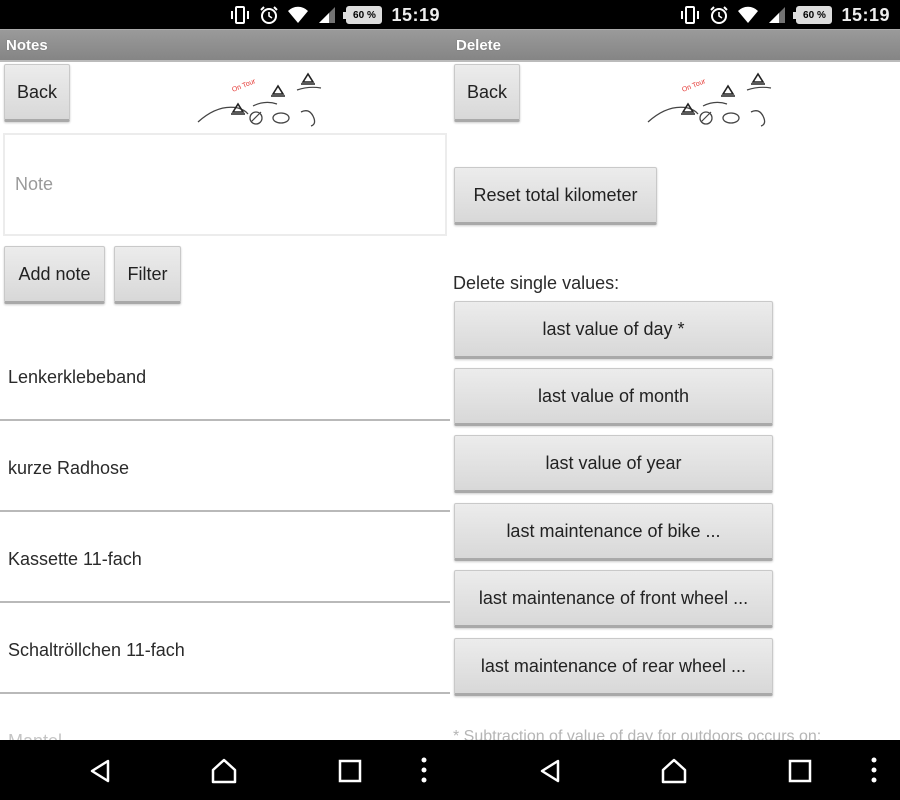 This screenshot has width=900, height=800. What do you see at coordinates (613, 330) in the screenshot?
I see `delete-last-value-of-day-button: last value of day *` at bounding box center [613, 330].